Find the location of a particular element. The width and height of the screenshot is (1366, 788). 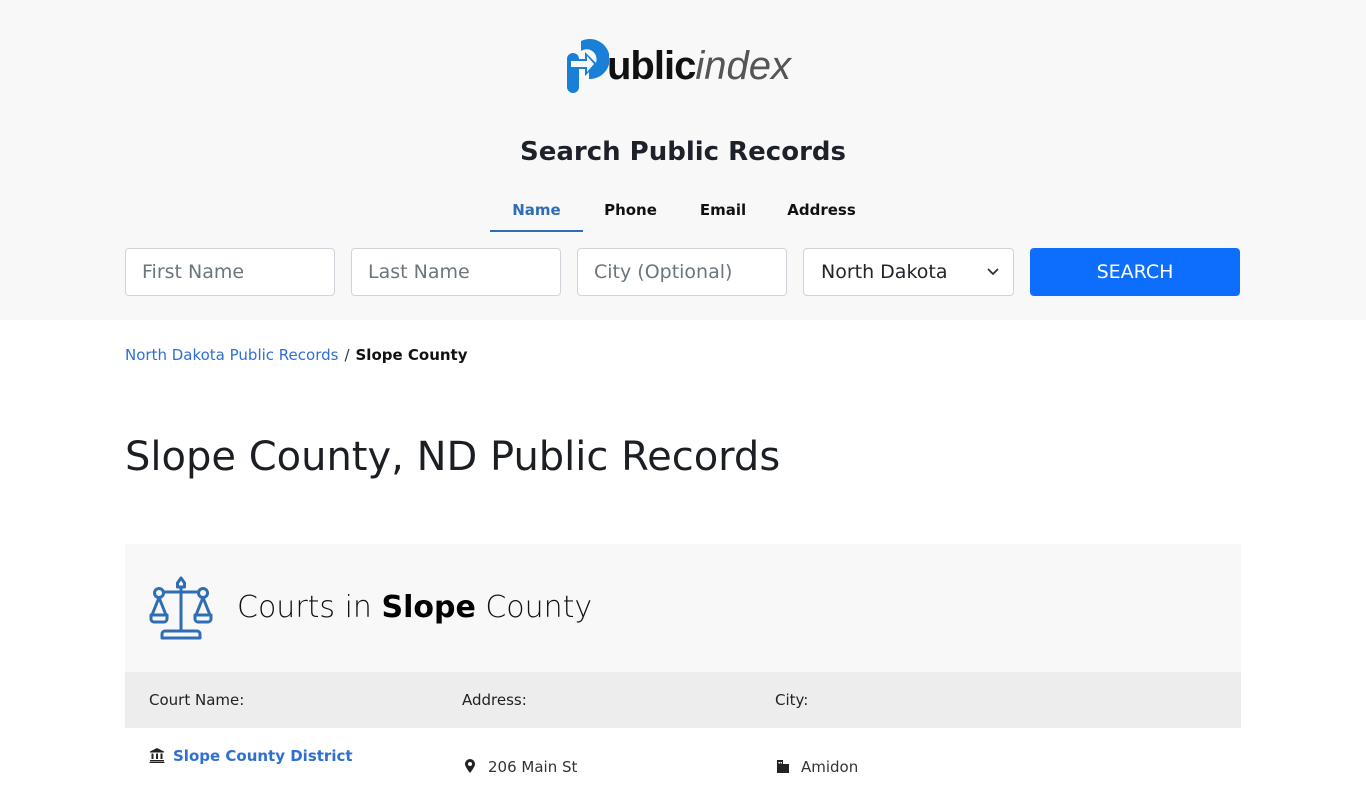

breadcrumb-north-dakota-link: North Dakota Public Records is located at coordinates (231, 355).